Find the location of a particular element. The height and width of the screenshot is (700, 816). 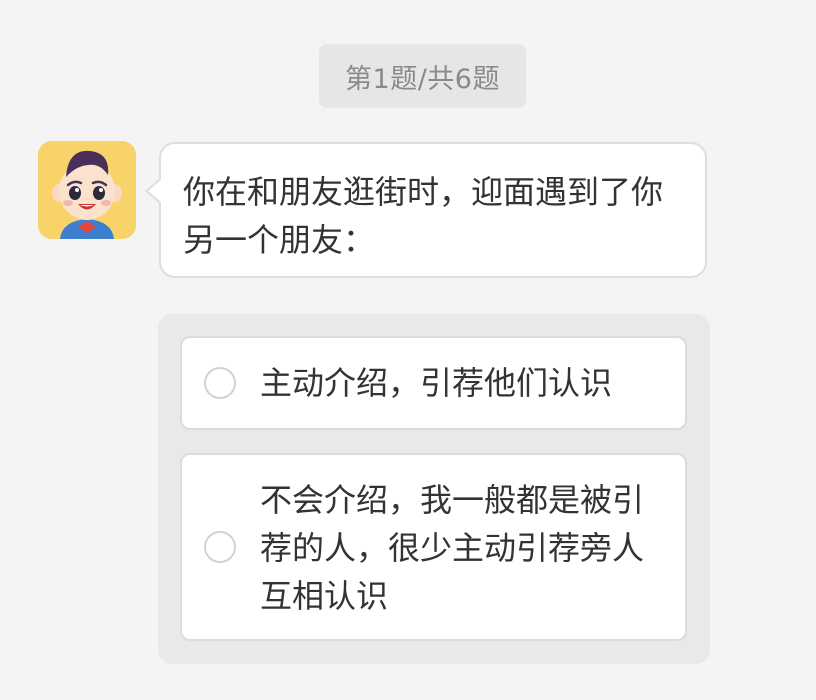

bubble-tail is located at coordinates (154, 191).